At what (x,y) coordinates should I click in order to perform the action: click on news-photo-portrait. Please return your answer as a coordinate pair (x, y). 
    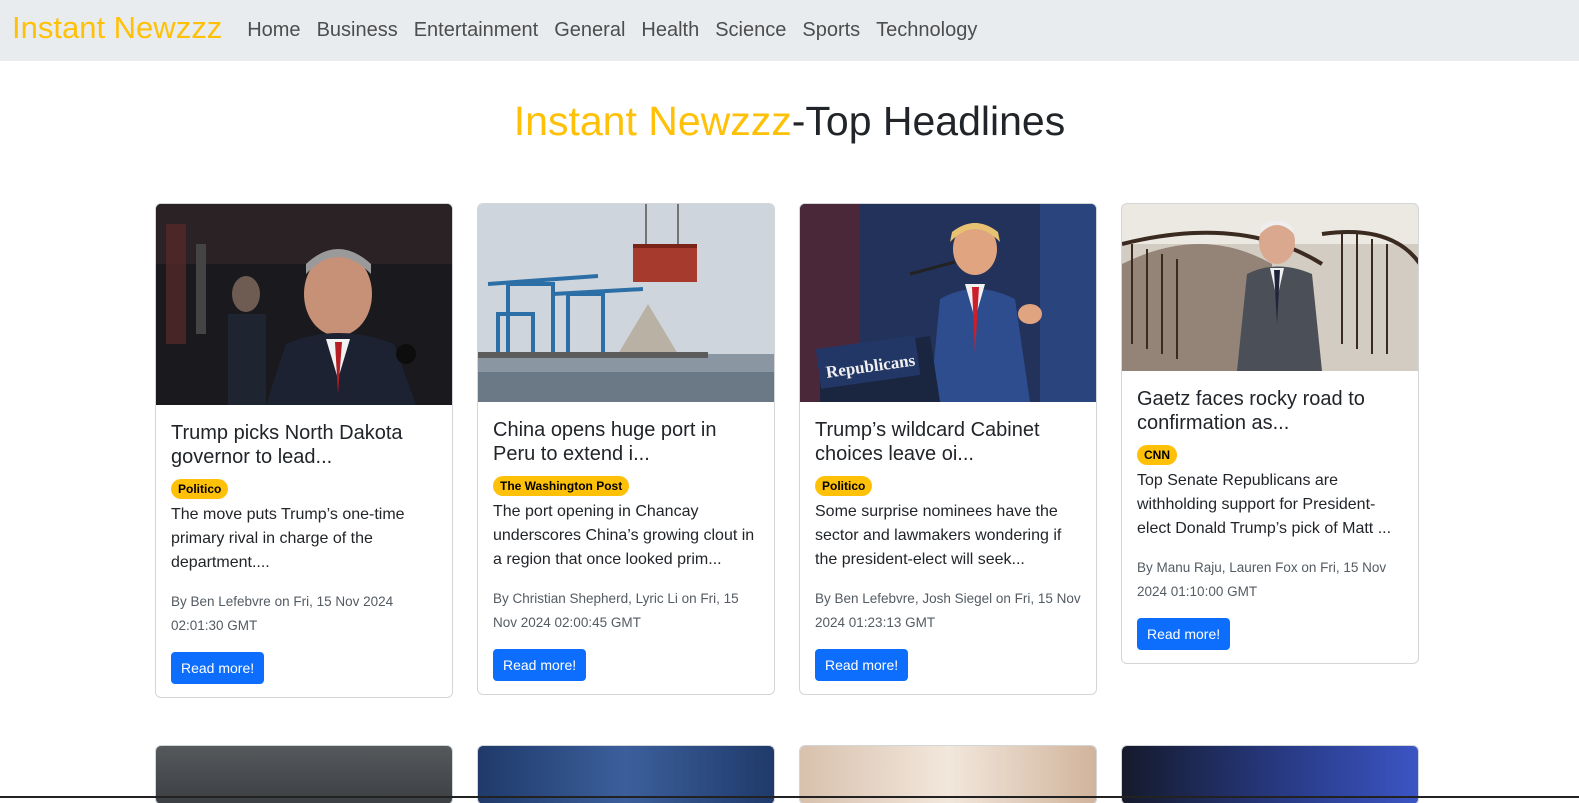
    Looking at the image, I should click on (304, 304).